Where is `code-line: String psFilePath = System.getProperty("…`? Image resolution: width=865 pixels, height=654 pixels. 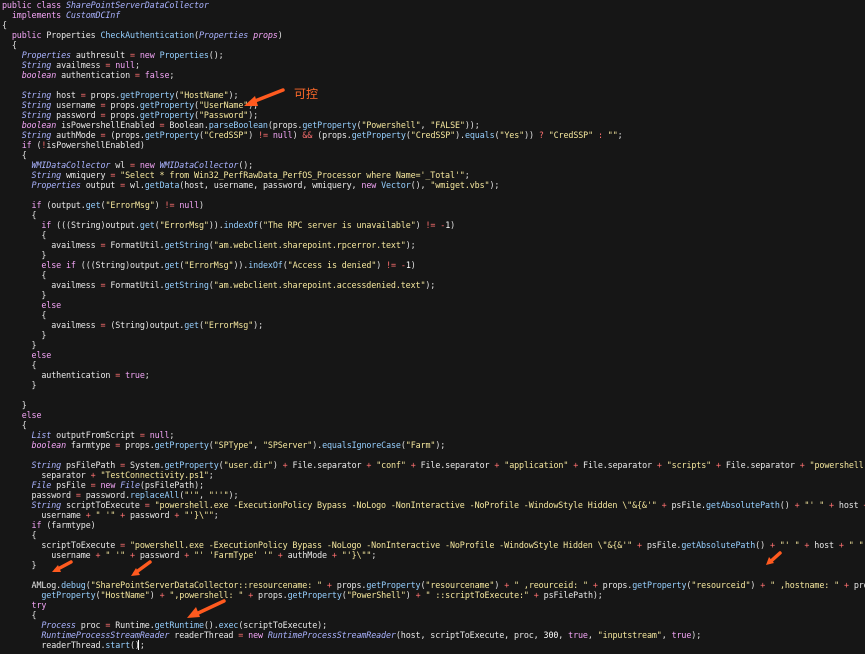 code-line: String psFilePath = System.getProperty("… is located at coordinates (433, 465).